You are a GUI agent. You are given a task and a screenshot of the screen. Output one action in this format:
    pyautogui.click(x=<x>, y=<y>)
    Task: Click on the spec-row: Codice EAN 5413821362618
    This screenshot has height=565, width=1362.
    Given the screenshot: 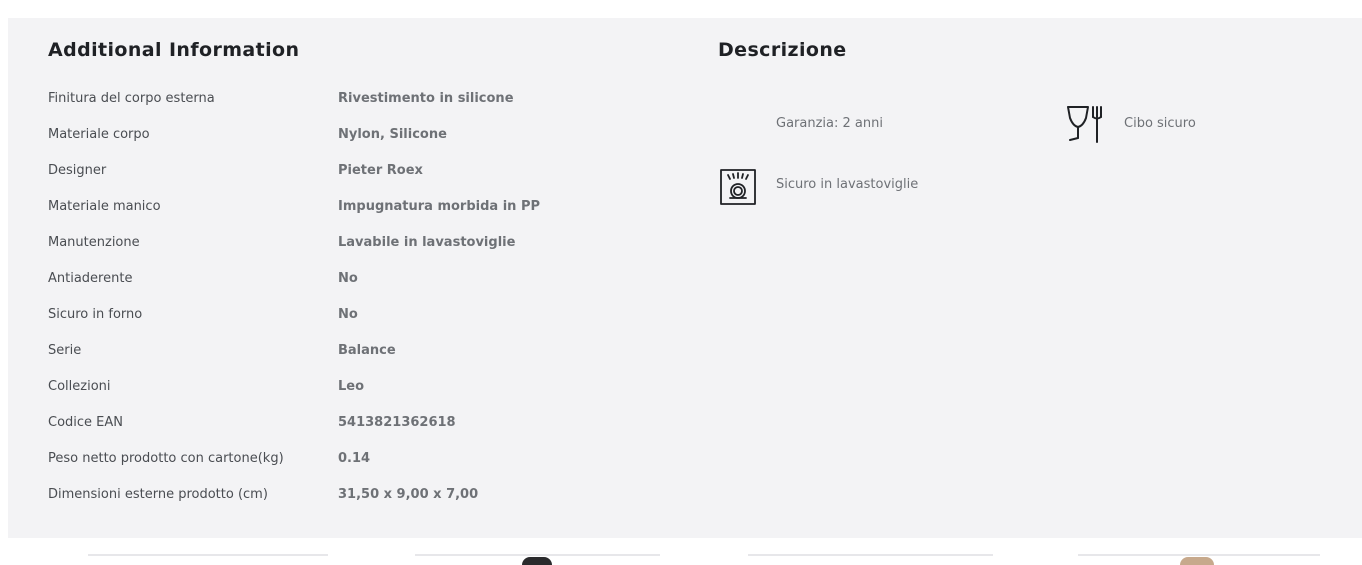 What is the action you would take?
    pyautogui.click(x=358, y=425)
    